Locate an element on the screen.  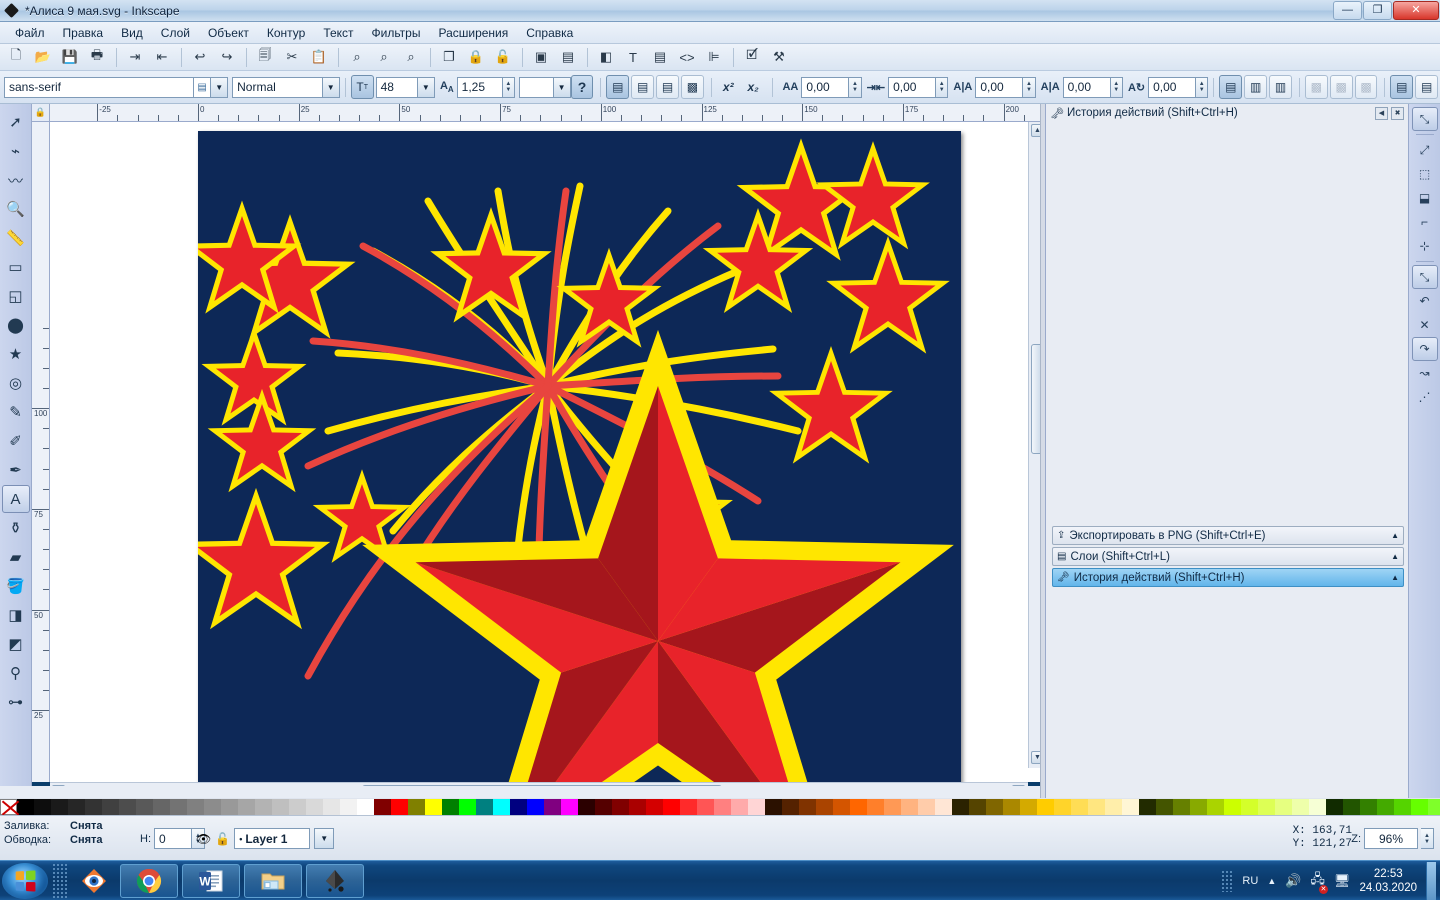
measure-tool: 📏 is located at coordinates (16, 238).